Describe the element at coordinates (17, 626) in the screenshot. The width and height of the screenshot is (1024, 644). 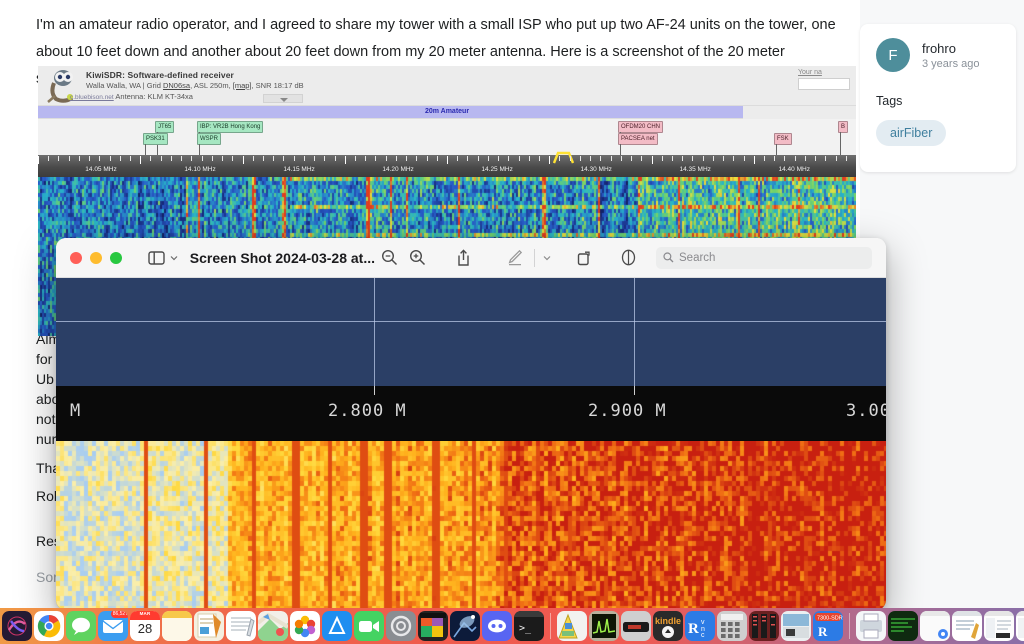
I see `dock-item-siri` at that location.